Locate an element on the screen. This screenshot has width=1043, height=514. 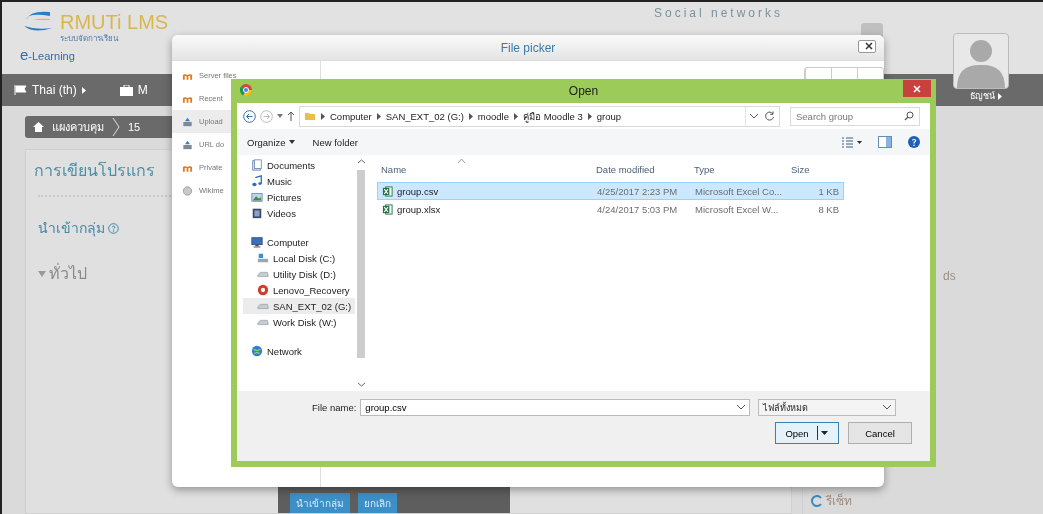
social-title: Social networks is located at coordinates (719, 13).